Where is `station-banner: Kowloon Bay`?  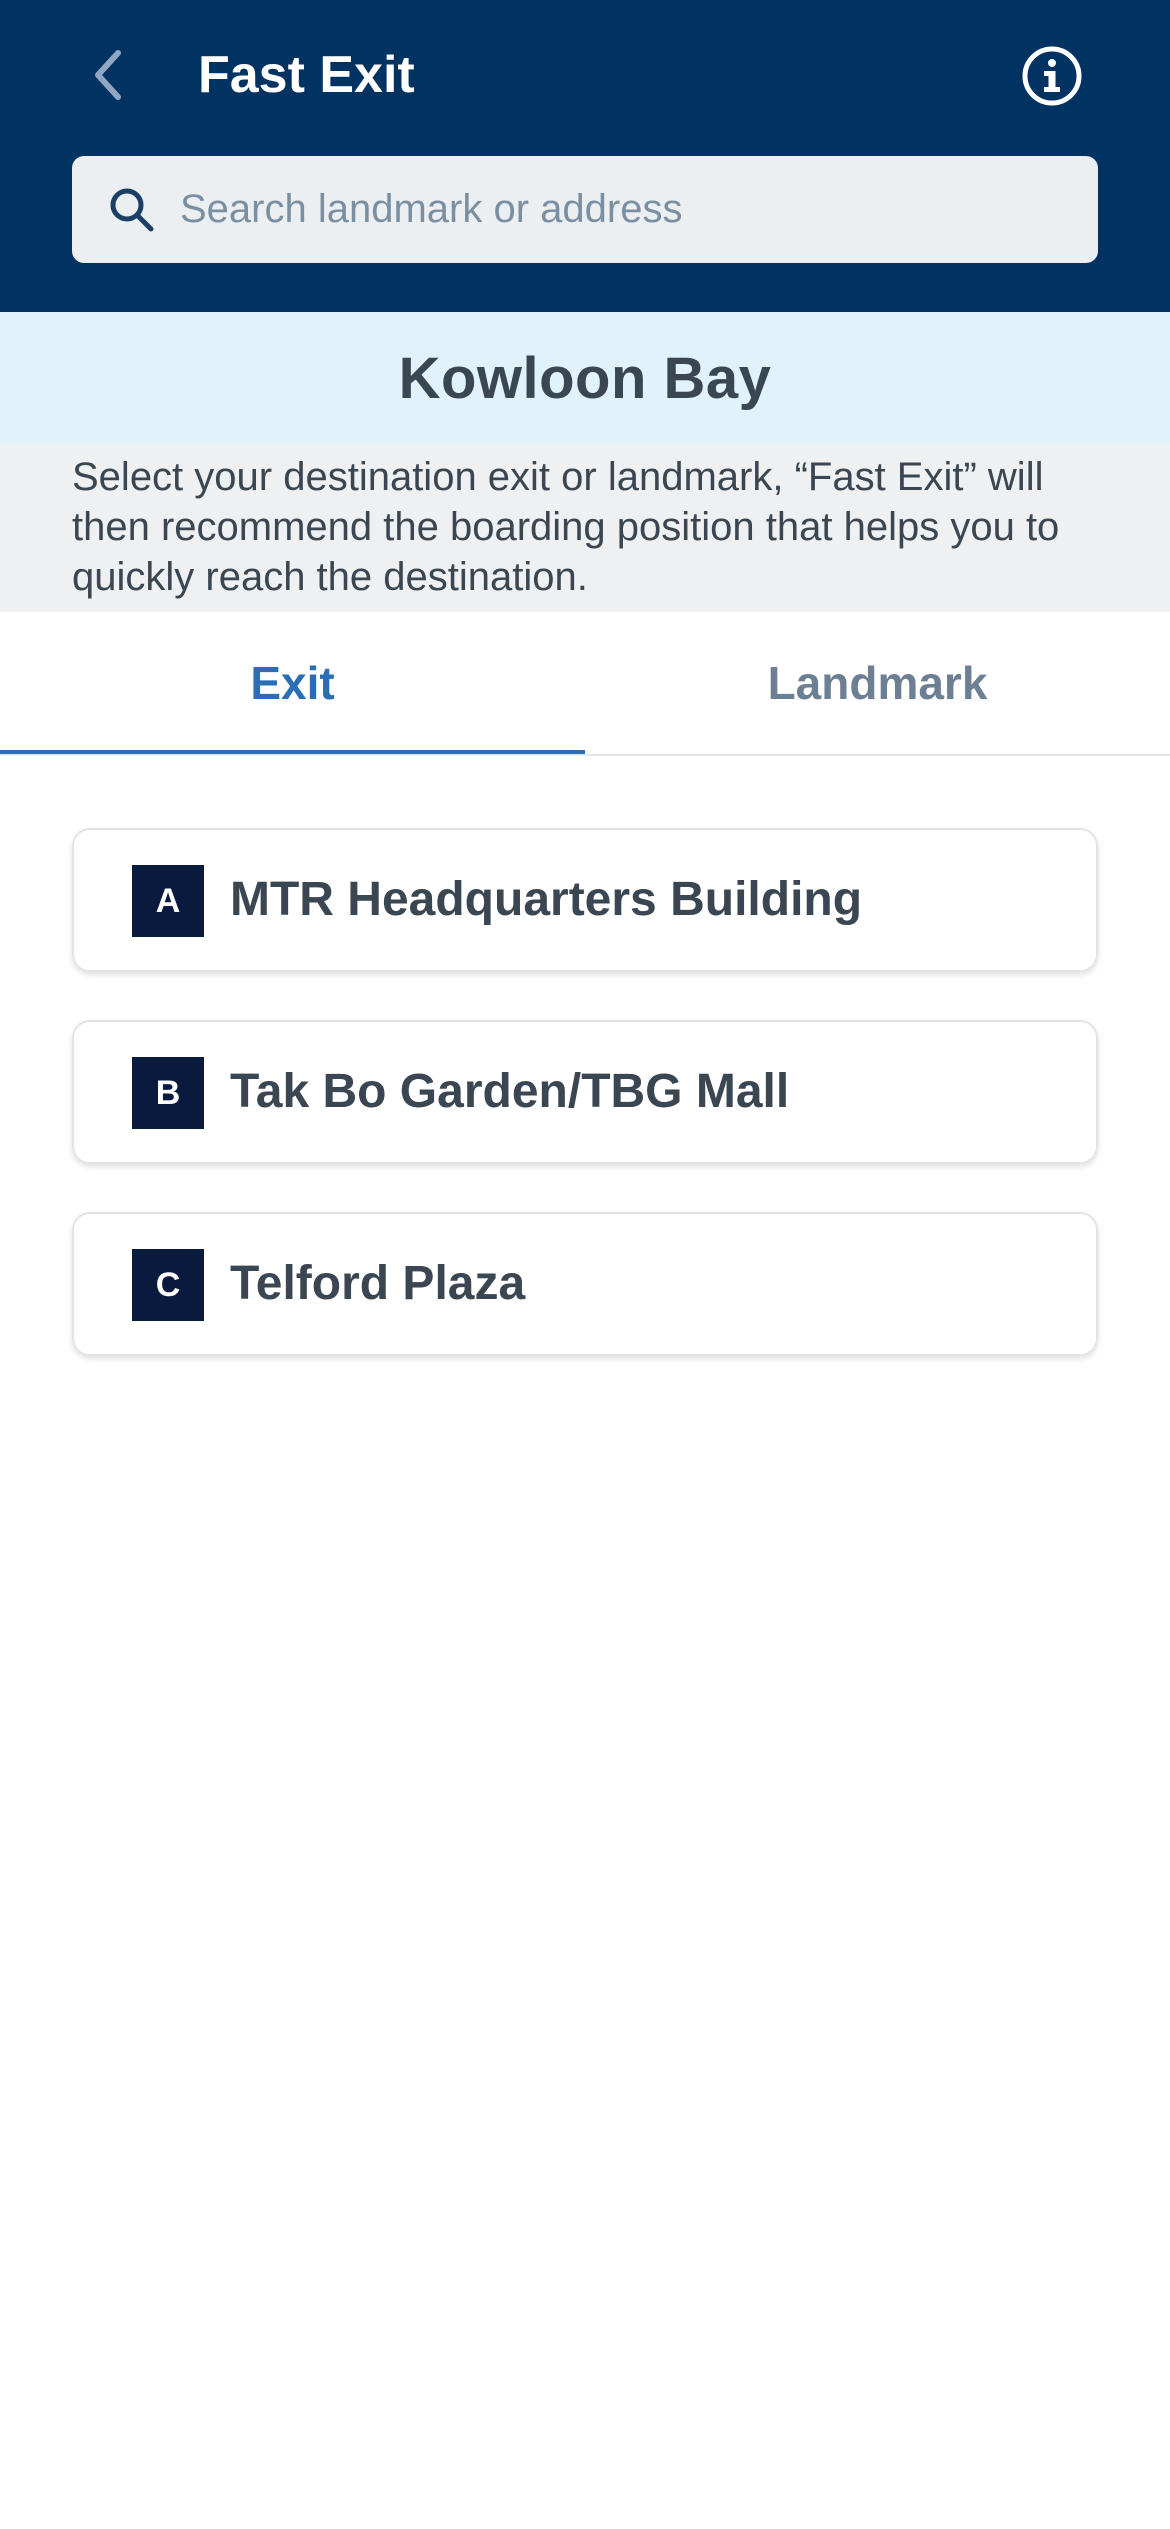
station-banner: Kowloon Bay is located at coordinates (585, 378).